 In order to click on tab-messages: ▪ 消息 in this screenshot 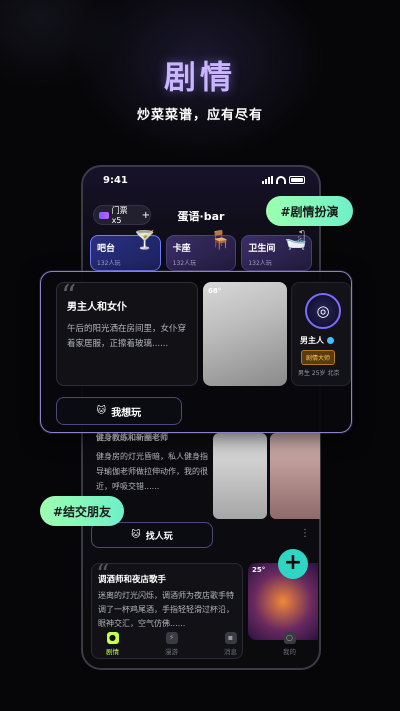, I will do `click(230, 650)`.